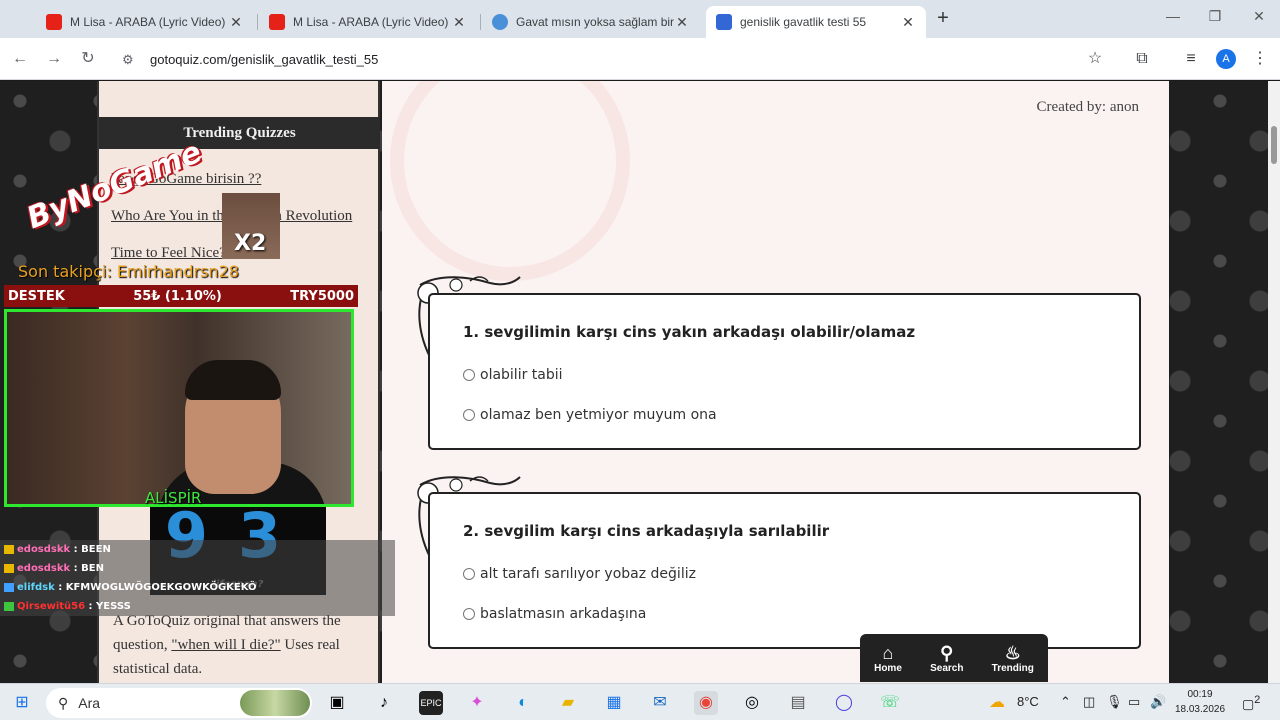 This screenshot has width=1280, height=720. What do you see at coordinates (1260, 59) in the screenshot?
I see `menu-icon: ⋮` at bounding box center [1260, 59].